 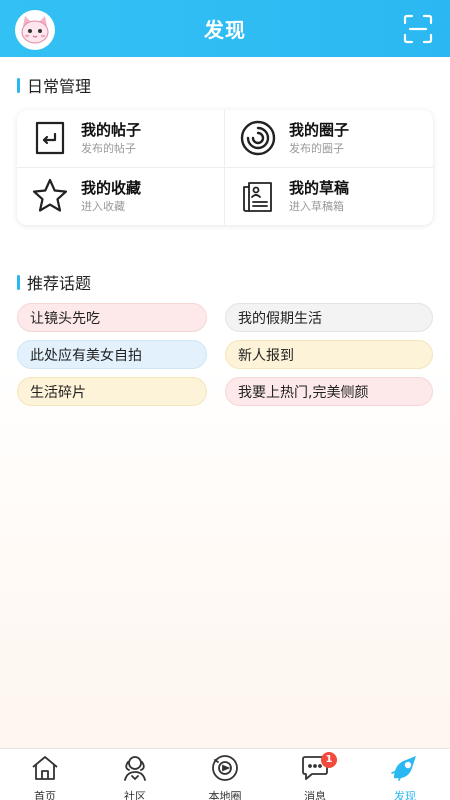 I want to click on community-icon, so click(x=135, y=770).